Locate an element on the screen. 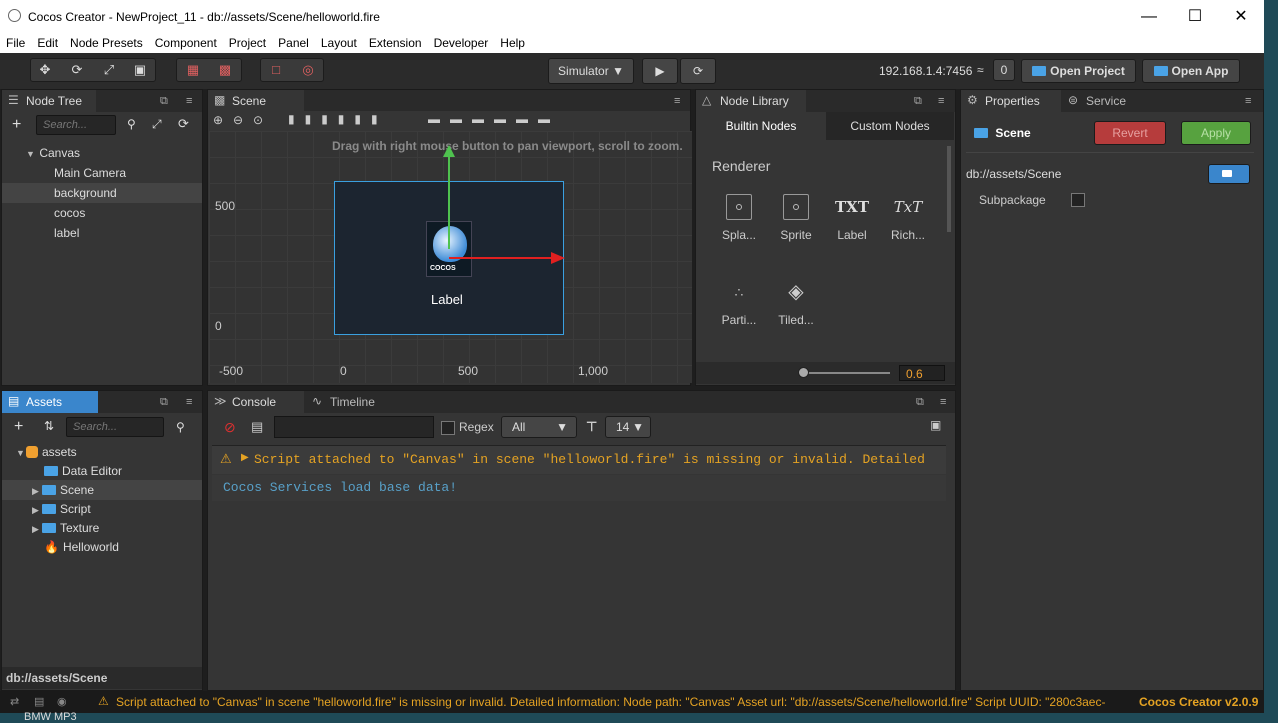 This screenshot has width=1278, height=723. menu-help: Help is located at coordinates (512, 43).